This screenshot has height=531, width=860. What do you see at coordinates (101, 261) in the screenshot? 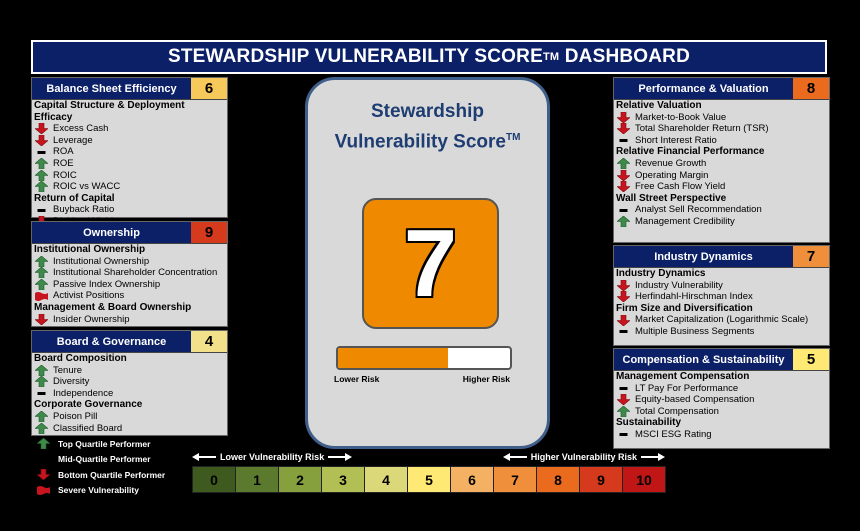
I see `metric-label: Institutional Ownership` at bounding box center [101, 261].